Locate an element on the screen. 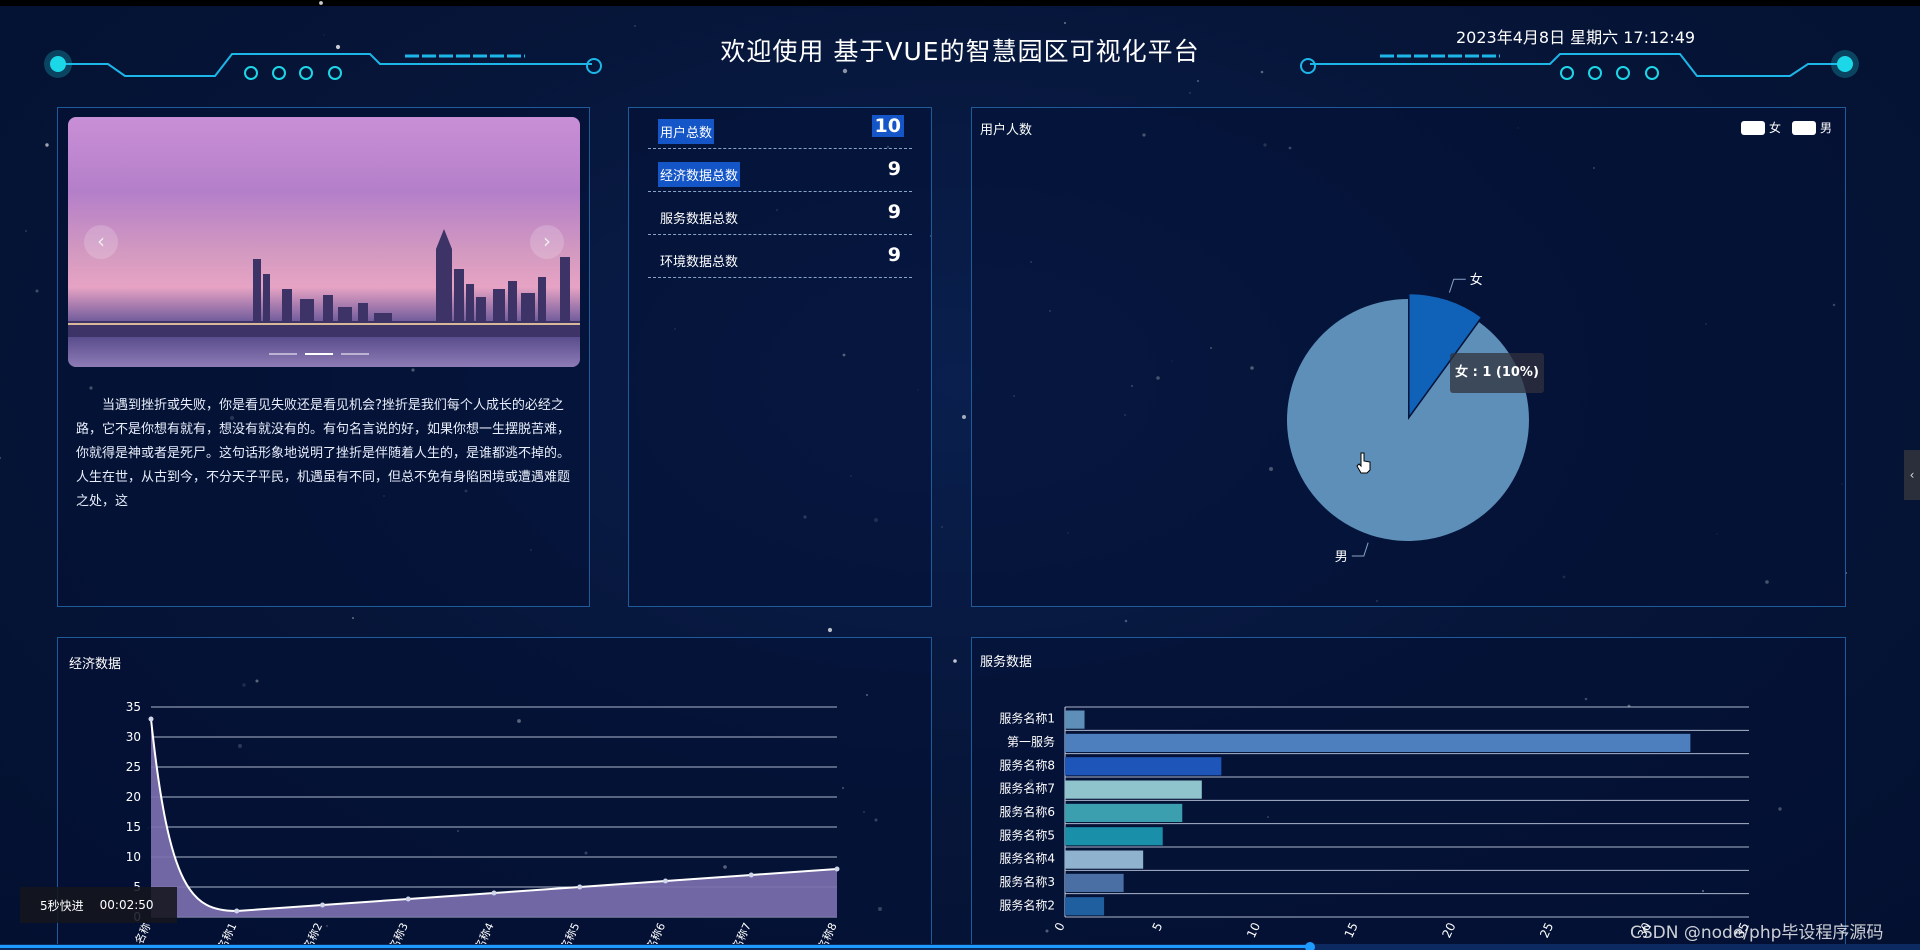 This screenshot has width=1920, height=950. speed-label: 5秒快进 is located at coordinates (62, 905).